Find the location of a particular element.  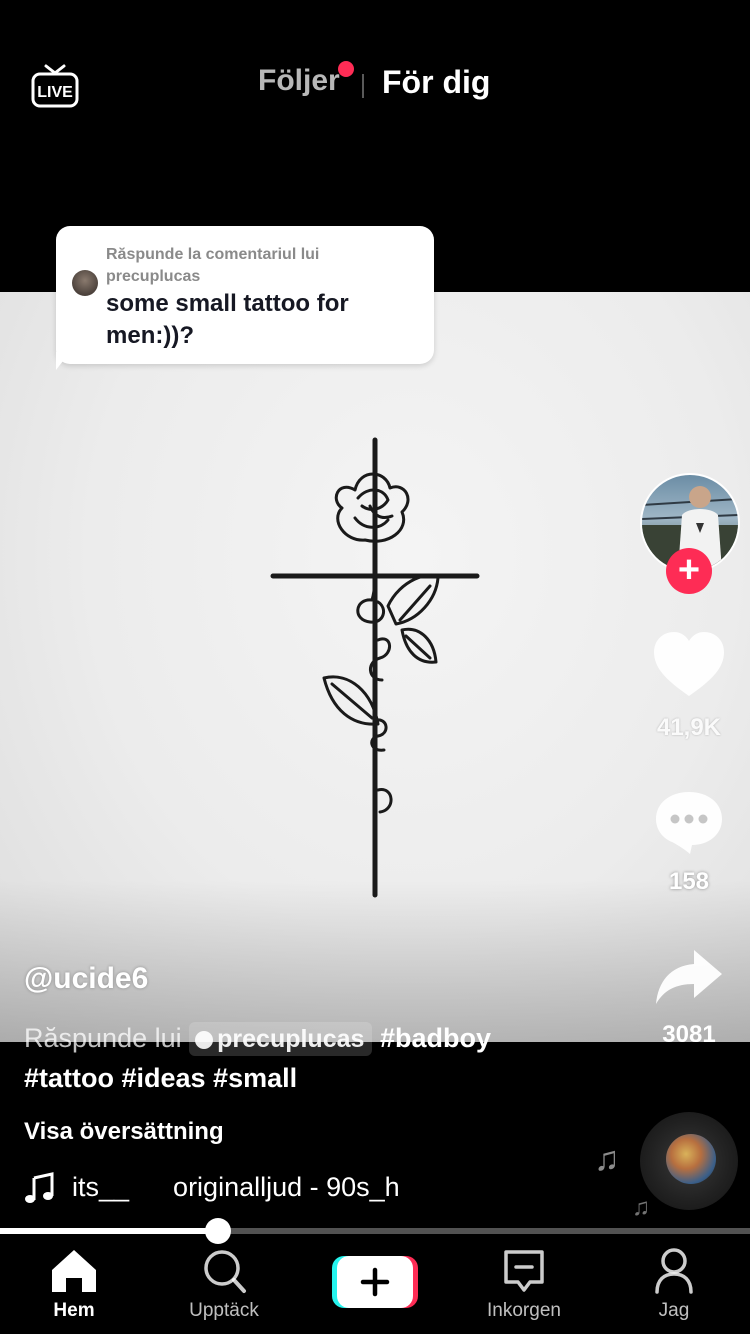

creator-username: @ucide6 is located at coordinates (86, 979).